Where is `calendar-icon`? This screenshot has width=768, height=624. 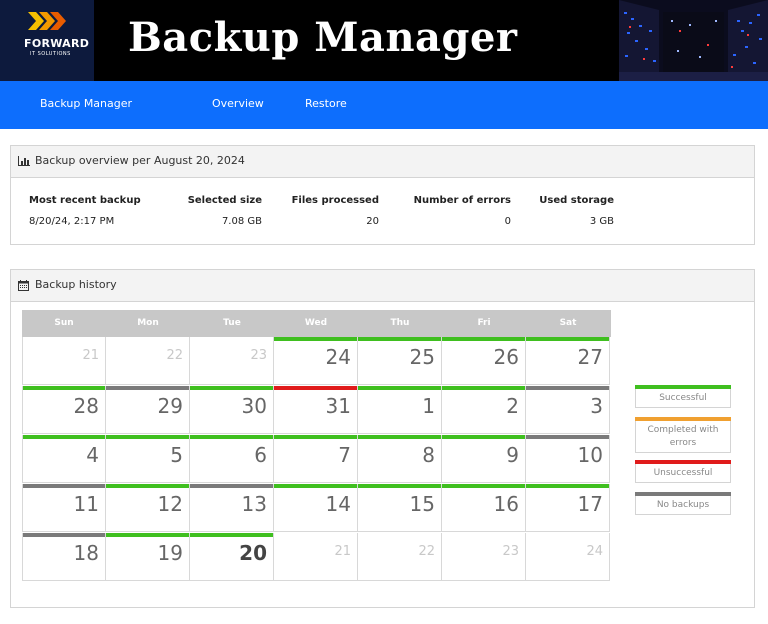
calendar-icon is located at coordinates (23, 285).